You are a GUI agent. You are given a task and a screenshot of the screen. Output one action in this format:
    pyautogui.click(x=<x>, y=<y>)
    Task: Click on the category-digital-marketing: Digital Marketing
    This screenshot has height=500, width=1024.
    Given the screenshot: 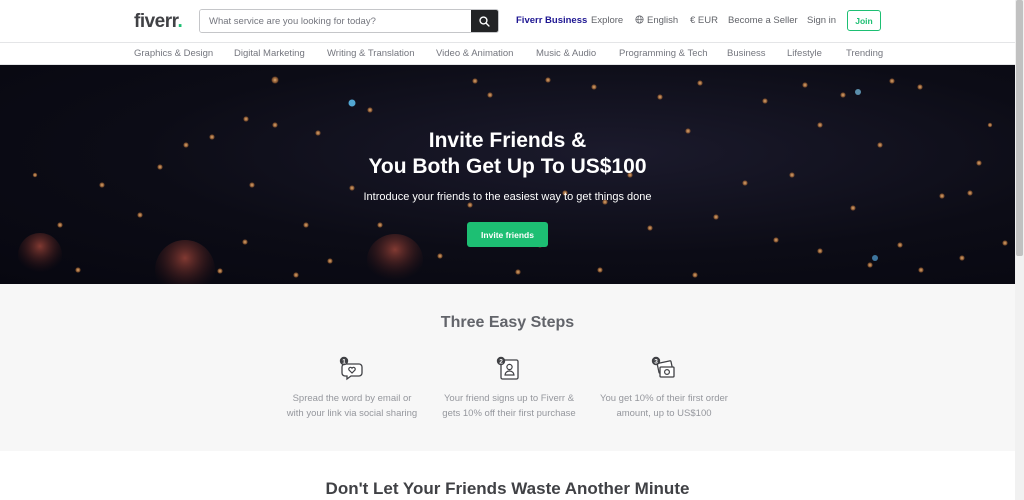 What is the action you would take?
    pyautogui.click(x=269, y=53)
    